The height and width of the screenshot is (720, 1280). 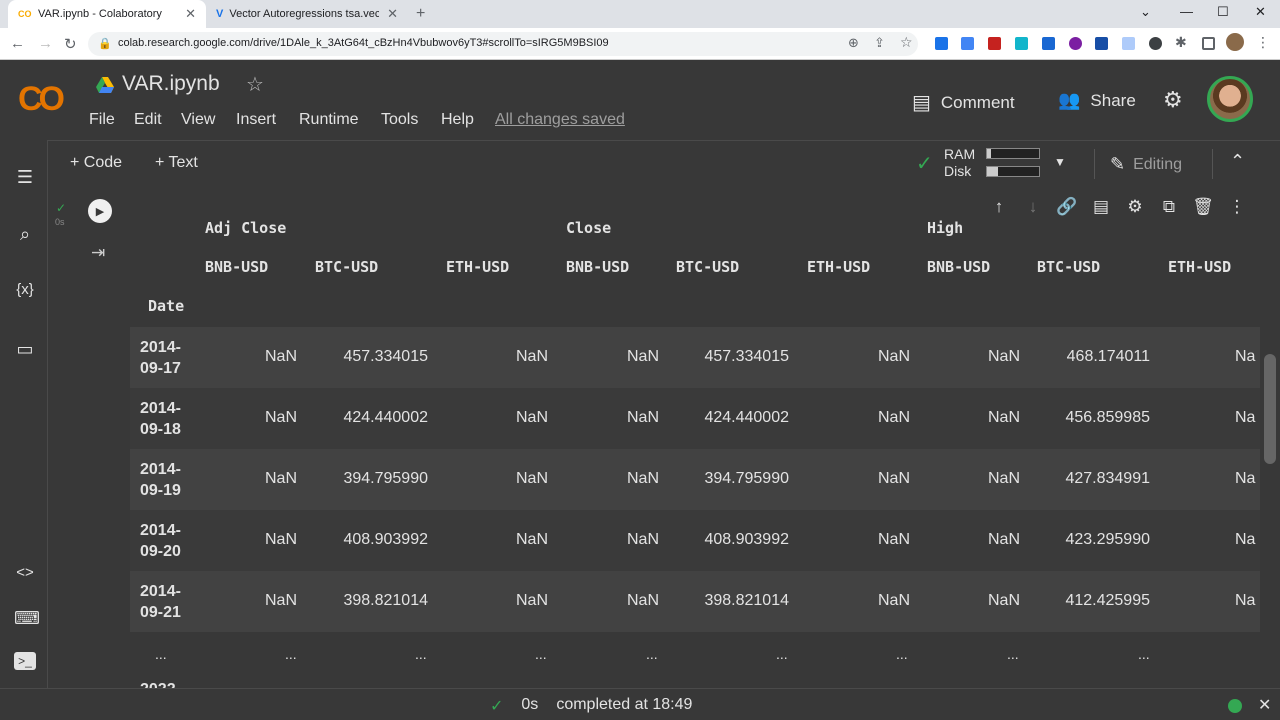 I want to click on disk-usage-fill, so click(x=993, y=171).